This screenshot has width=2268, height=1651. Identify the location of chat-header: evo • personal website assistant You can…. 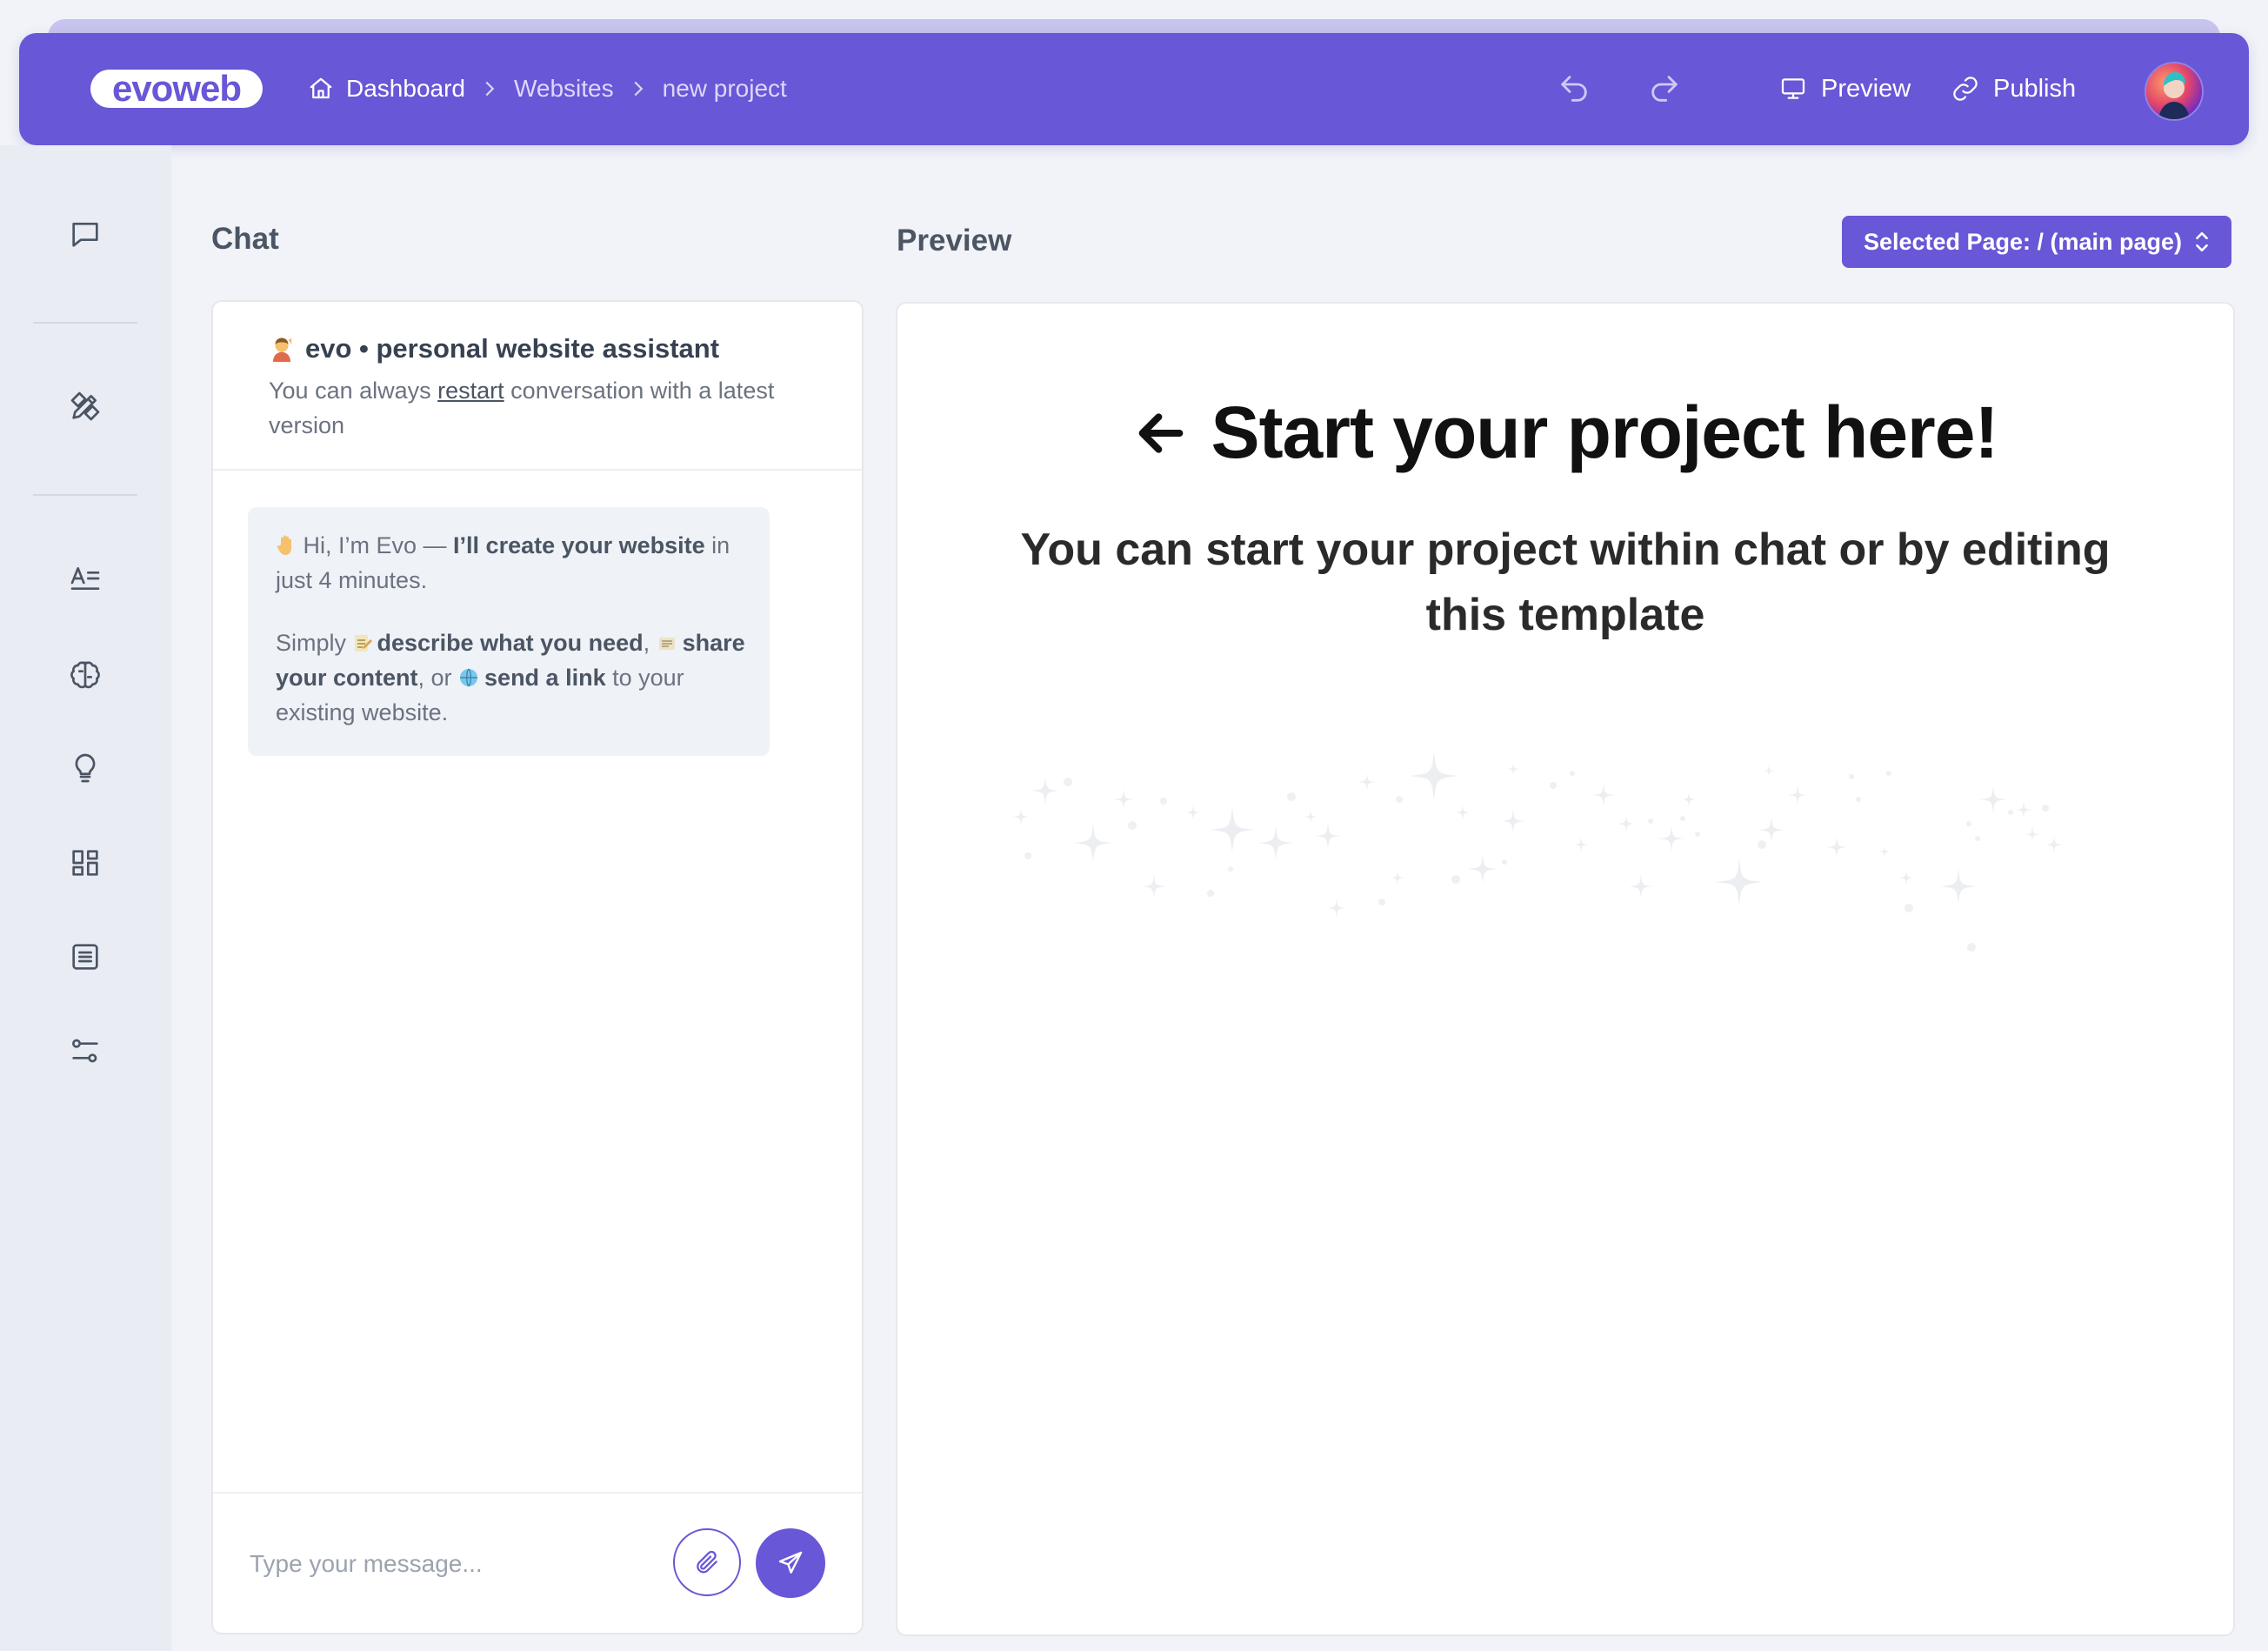
(537, 386).